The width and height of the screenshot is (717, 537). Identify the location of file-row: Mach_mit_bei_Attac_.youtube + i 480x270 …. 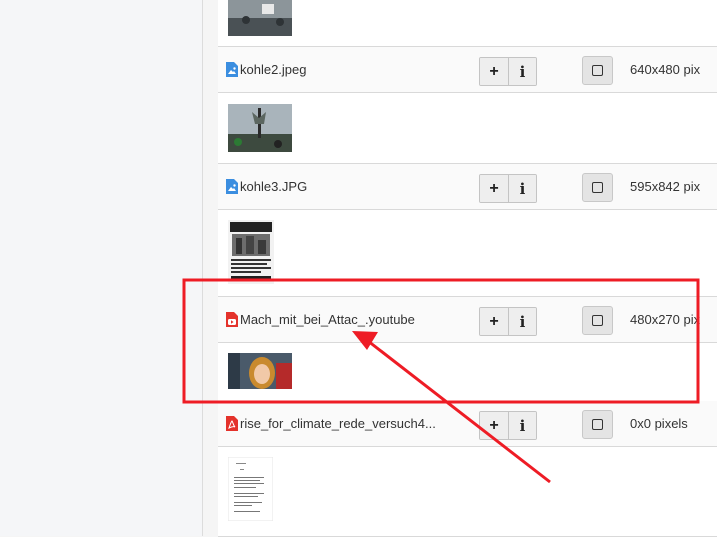
(467, 320).